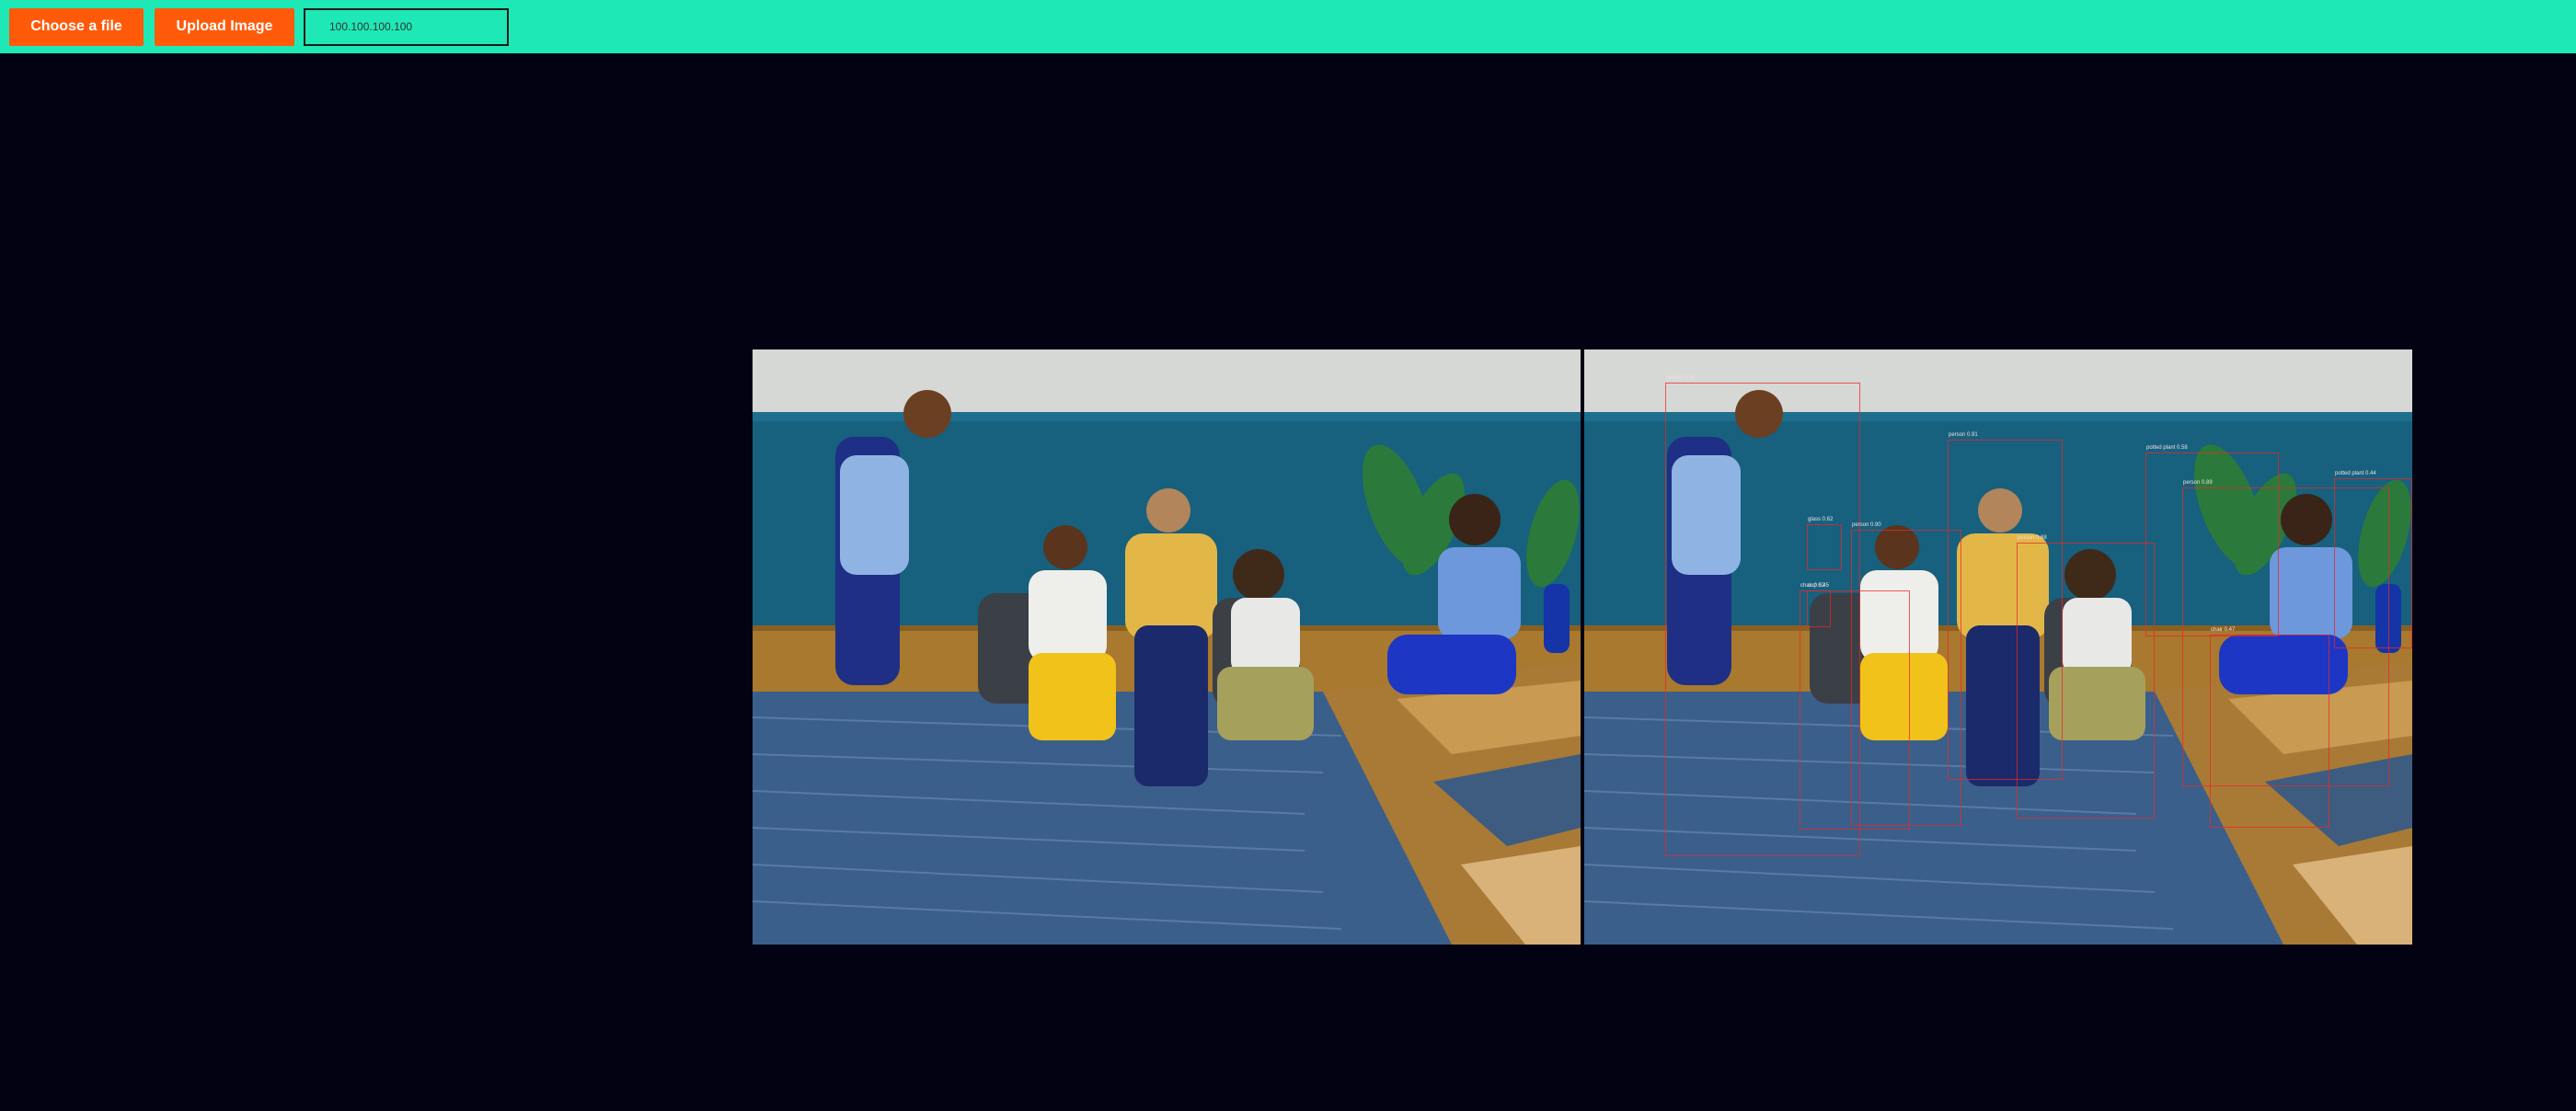 The image size is (2576, 1111). I want to click on detection-label: potted plant 0.58, so click(2167, 448).